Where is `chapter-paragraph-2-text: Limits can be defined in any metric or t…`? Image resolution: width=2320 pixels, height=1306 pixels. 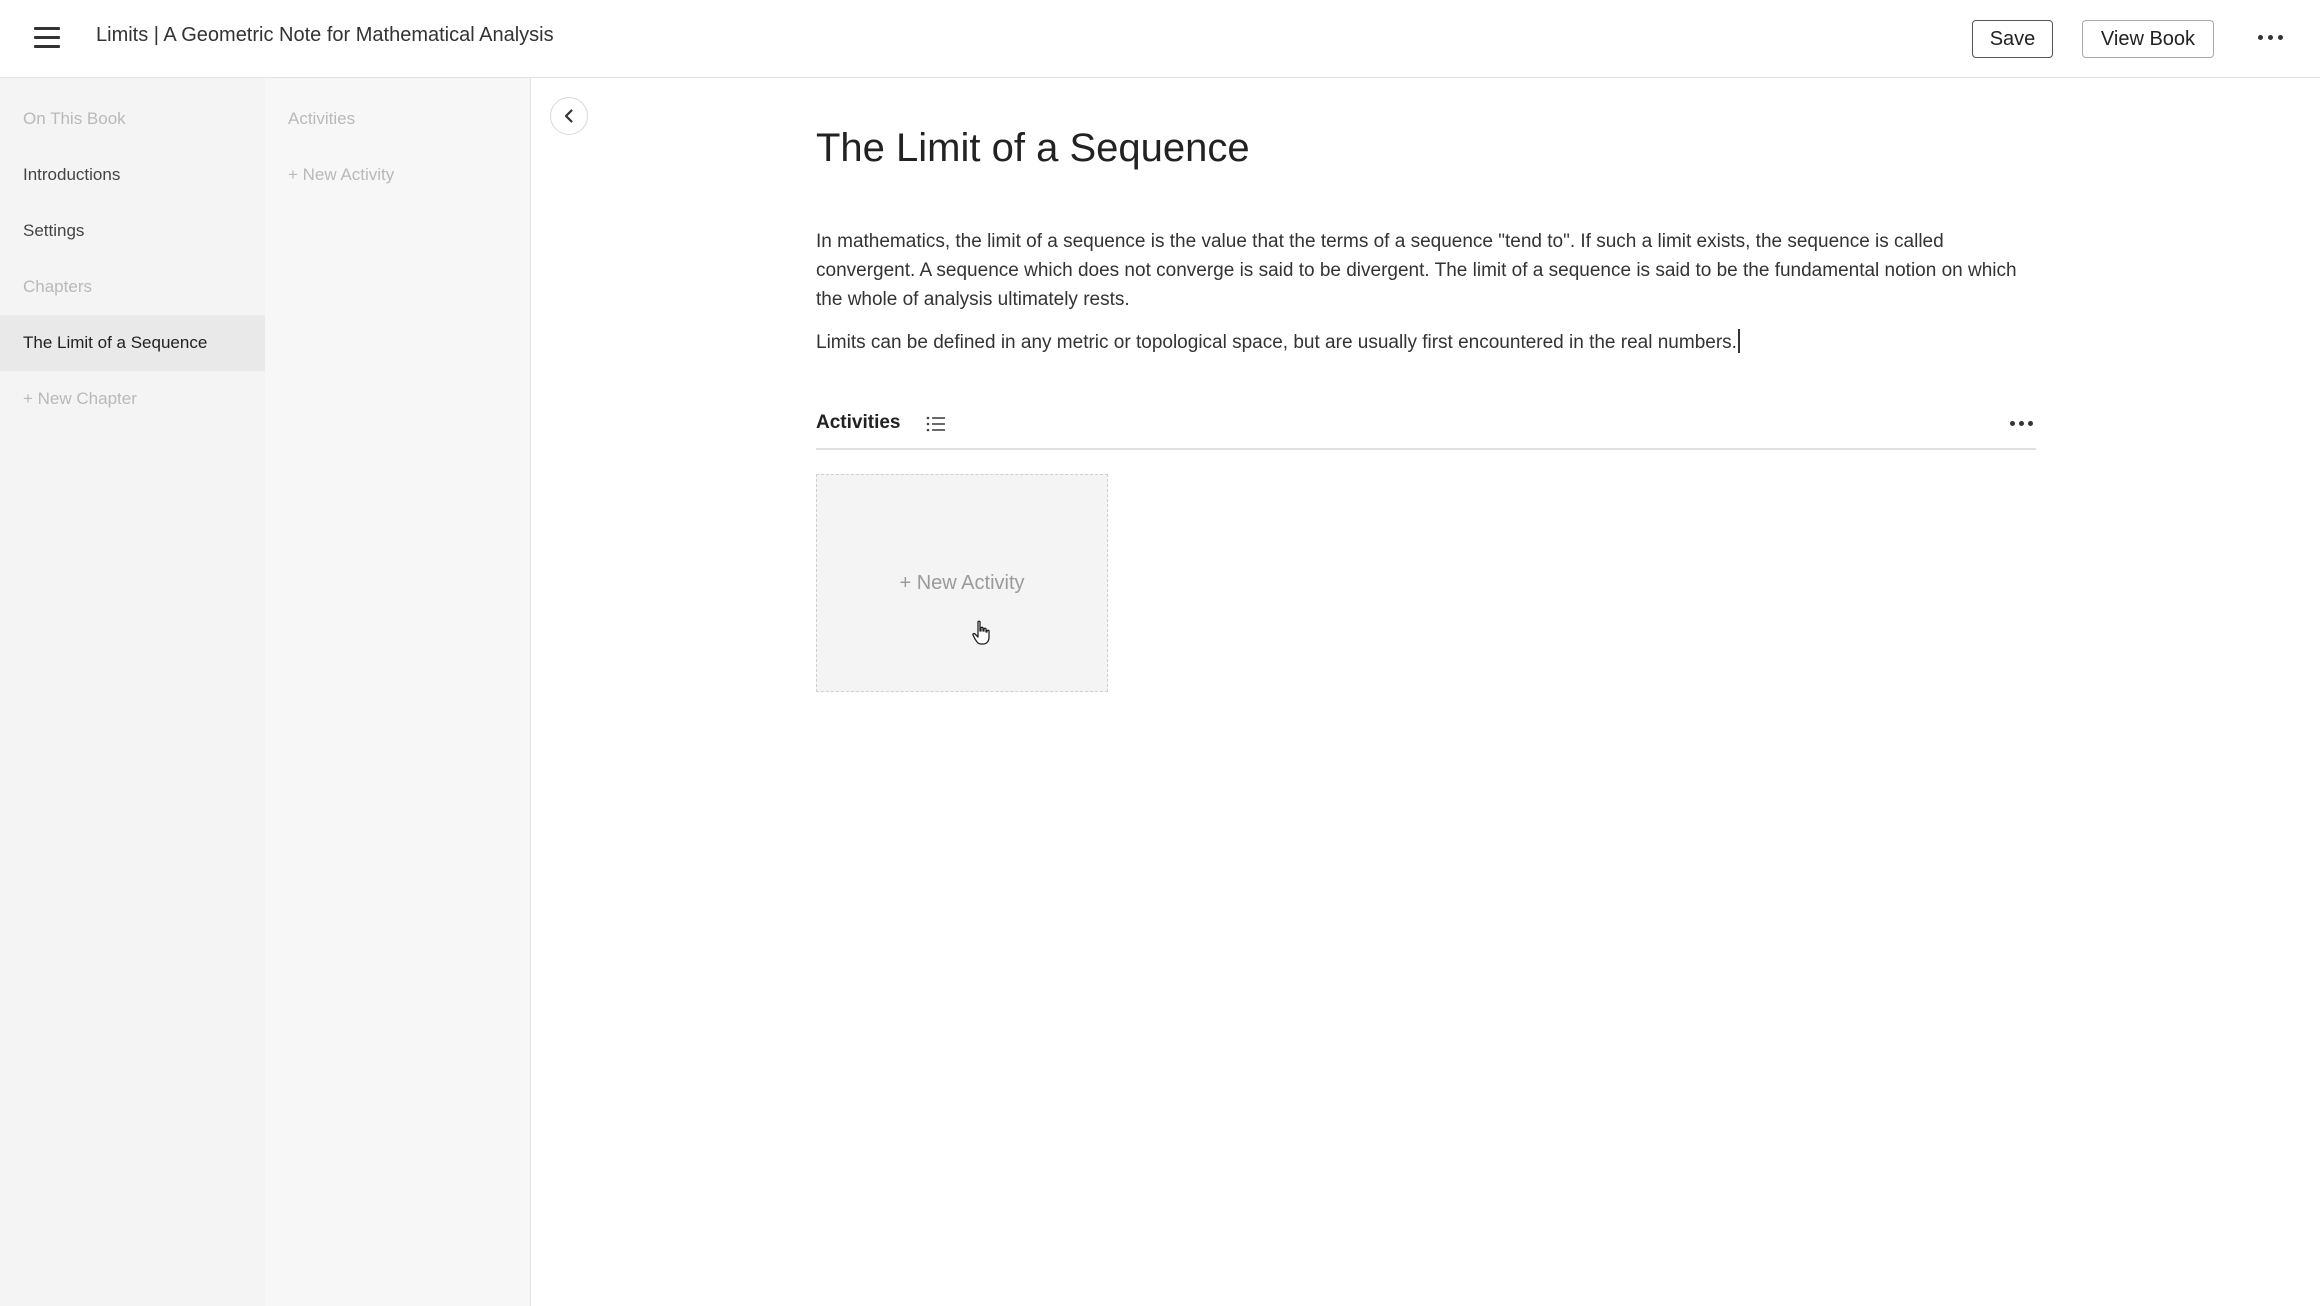
chapter-paragraph-2-text: Limits can be defined in any metric or t… is located at coordinates (1276, 342).